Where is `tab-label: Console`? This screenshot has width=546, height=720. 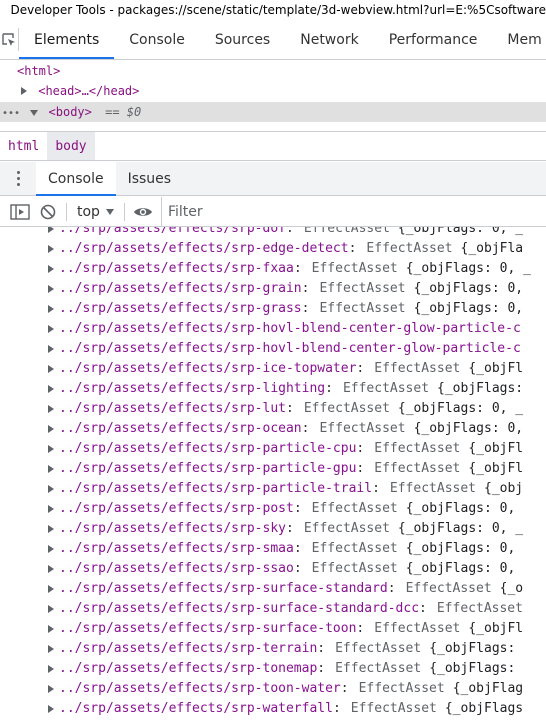 tab-label: Console is located at coordinates (157, 39).